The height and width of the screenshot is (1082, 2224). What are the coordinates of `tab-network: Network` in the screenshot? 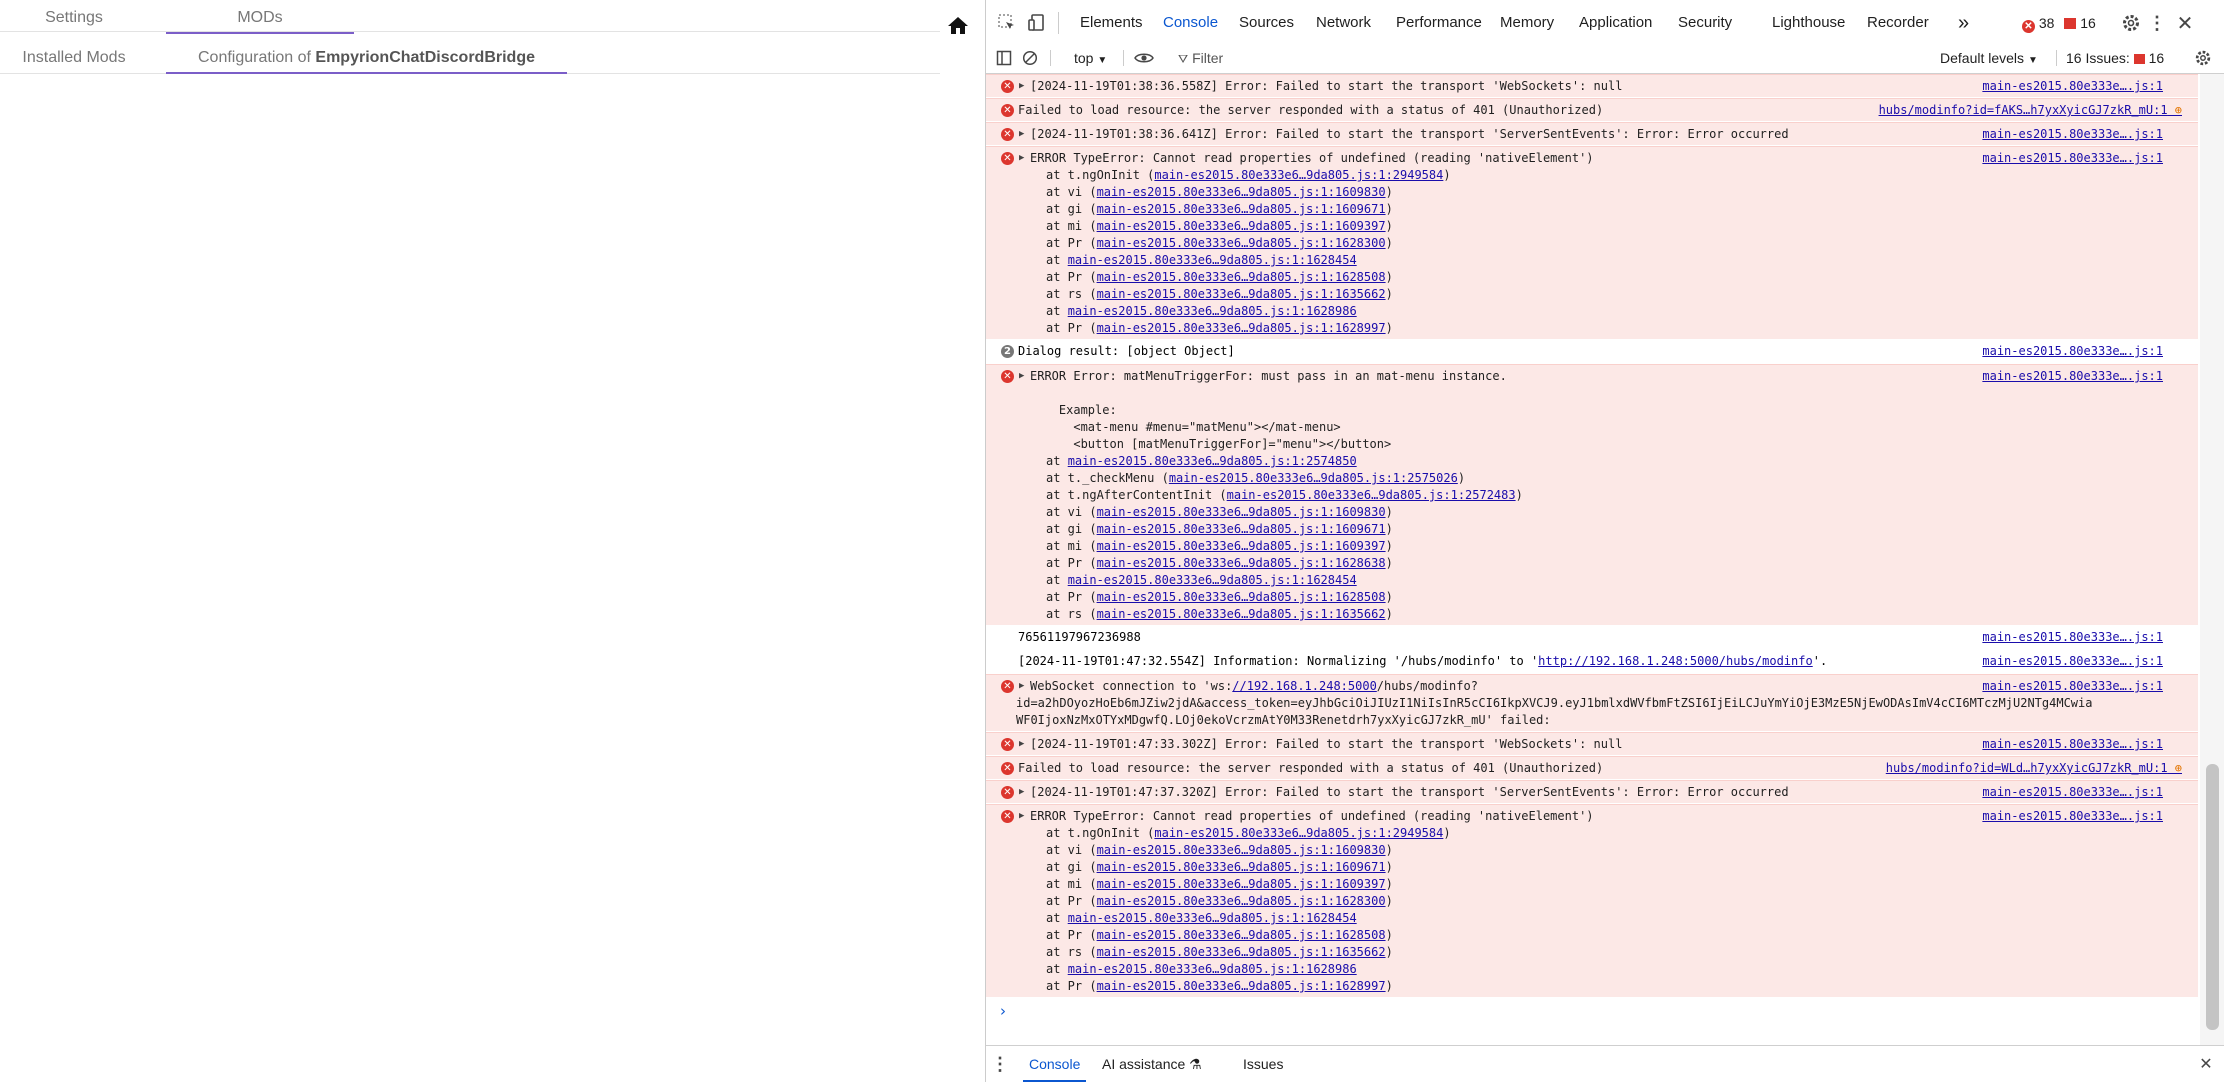 It's located at (1343, 23).